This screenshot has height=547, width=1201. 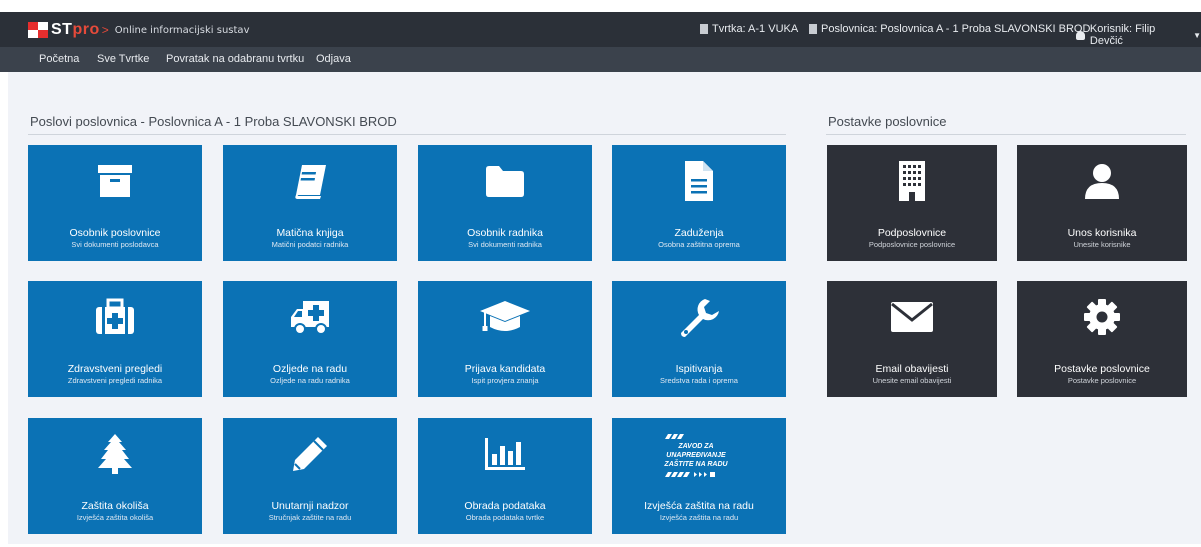 What do you see at coordinates (1080, 35) in the screenshot?
I see `user-small-icon` at bounding box center [1080, 35].